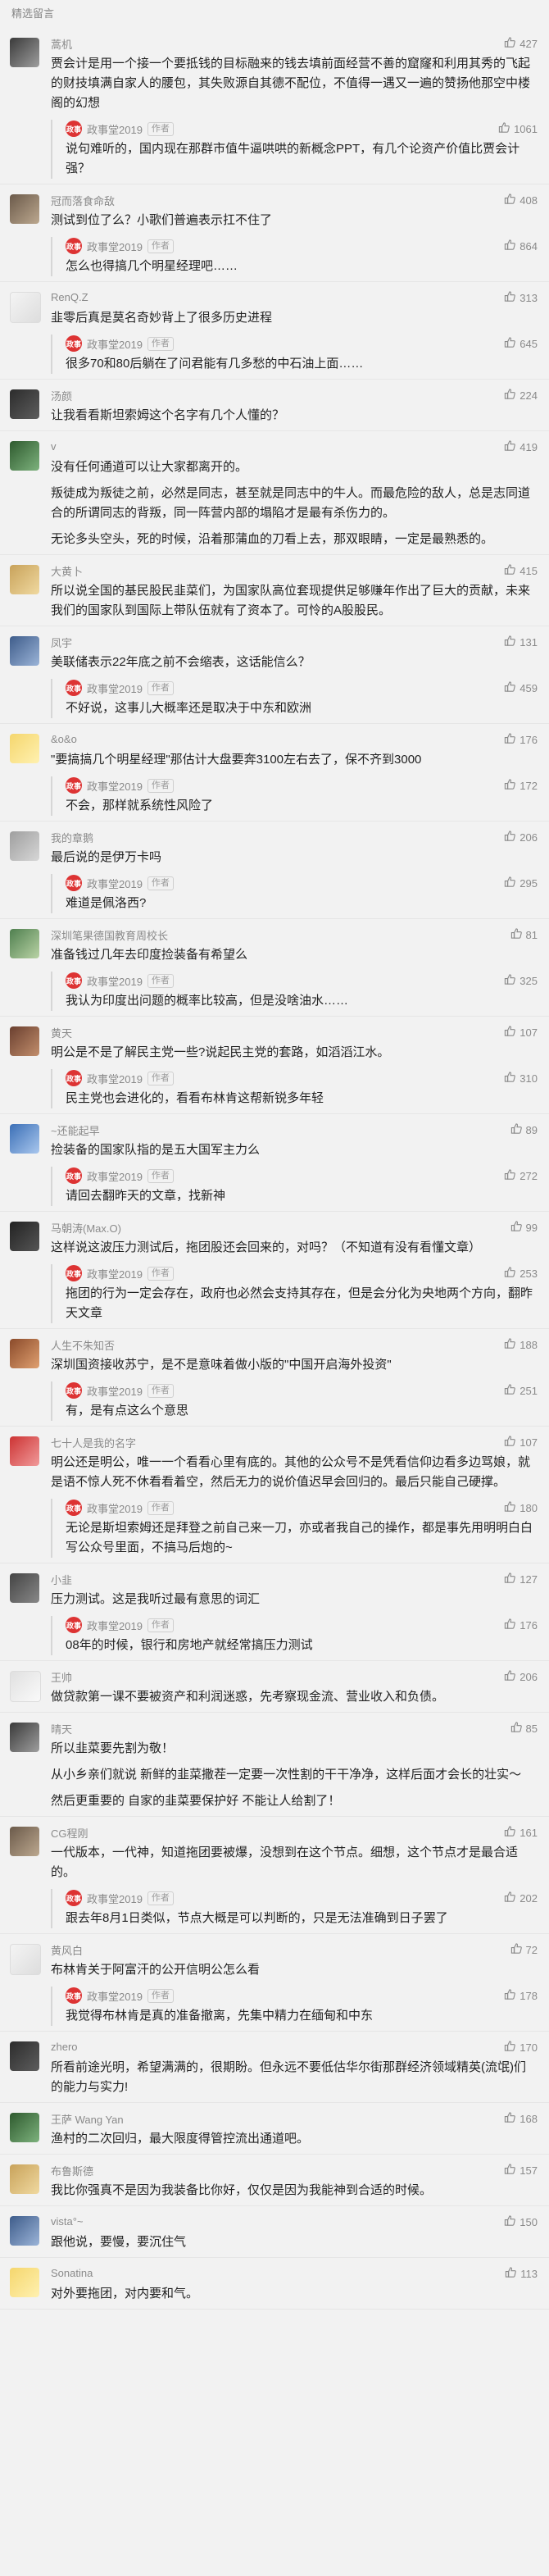 The width and height of the screenshot is (549, 2576). I want to click on author-name: 政事堂2019, so click(115, 129).